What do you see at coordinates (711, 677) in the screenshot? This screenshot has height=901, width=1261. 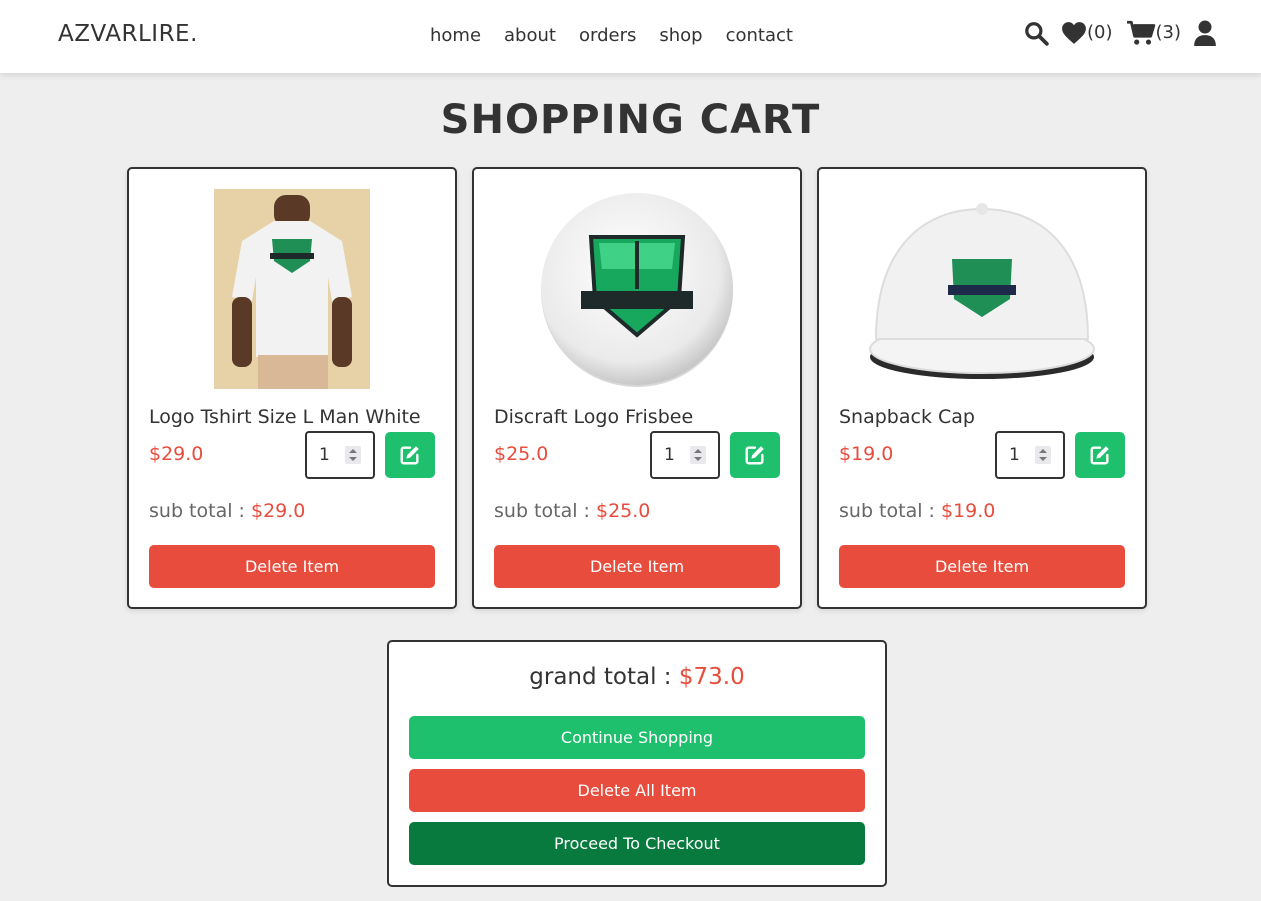 I see `grand-total-value: $73.0` at bounding box center [711, 677].